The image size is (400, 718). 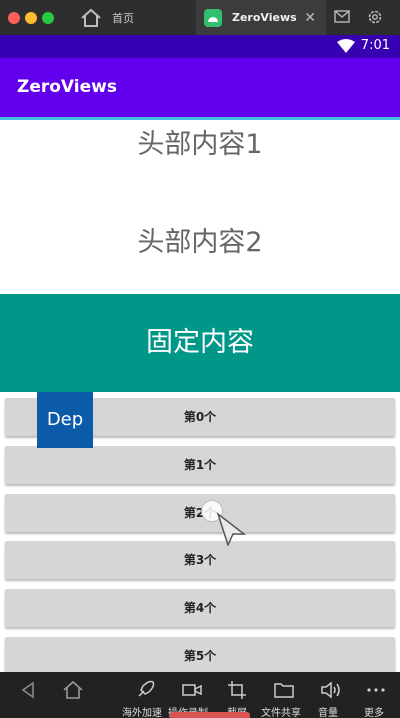 What do you see at coordinates (374, 713) in the screenshot?
I see `toolbar-label: 更多` at bounding box center [374, 713].